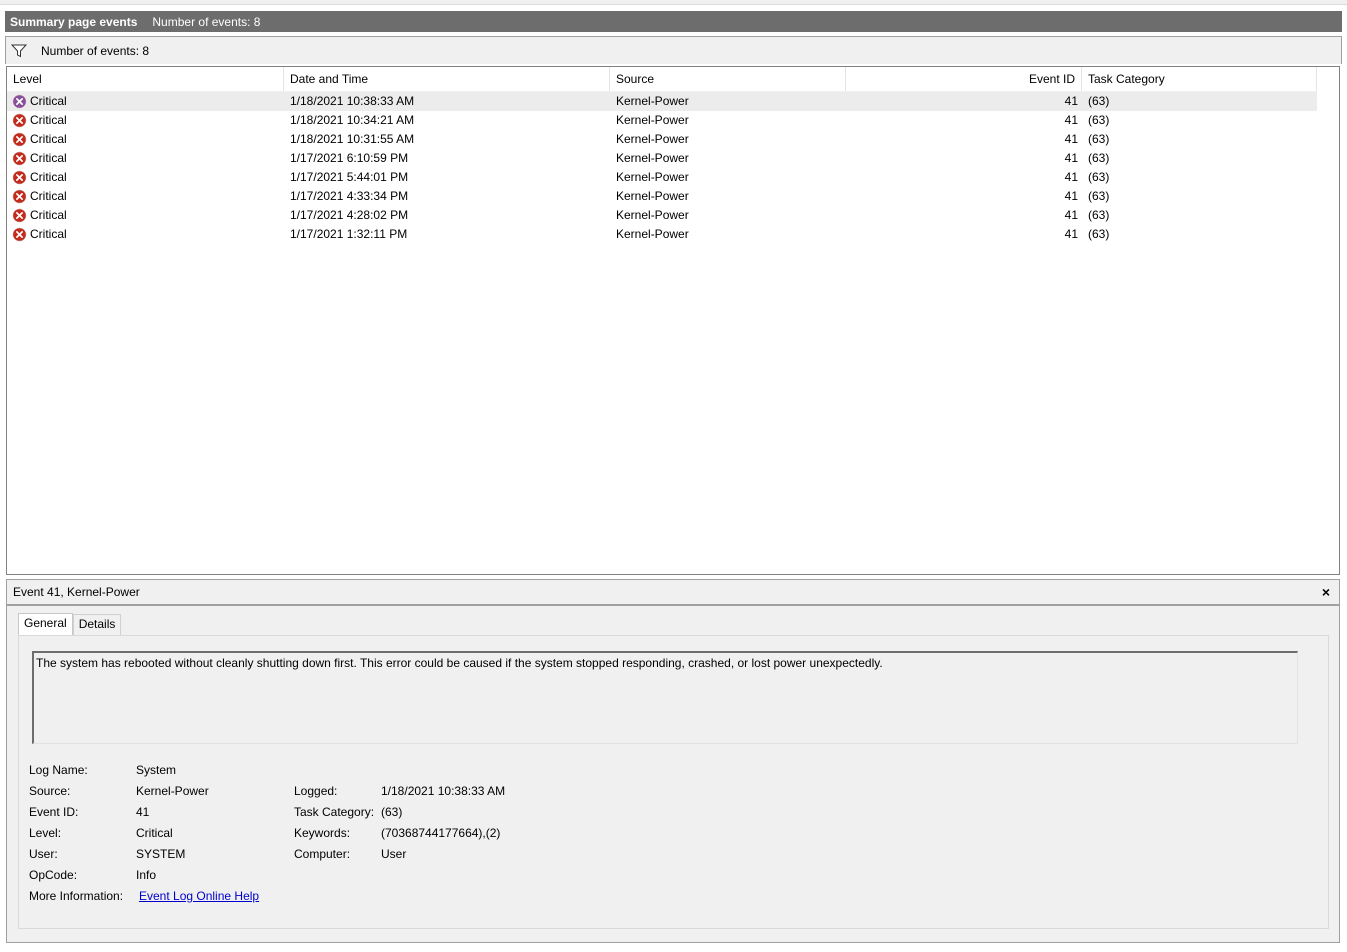 The height and width of the screenshot is (952, 1347). I want to click on date-time-cell: 1/17/2021 4:33:34 PM, so click(349, 196).